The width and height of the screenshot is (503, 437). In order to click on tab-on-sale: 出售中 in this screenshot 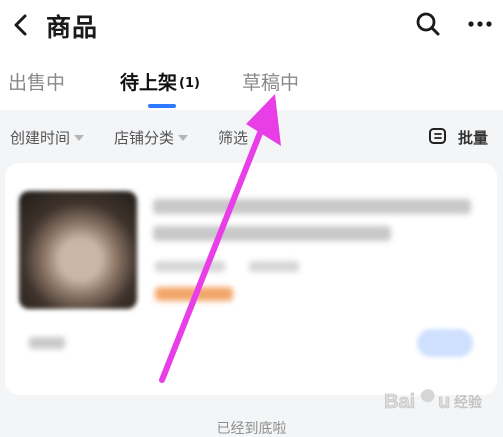, I will do `click(36, 81)`.